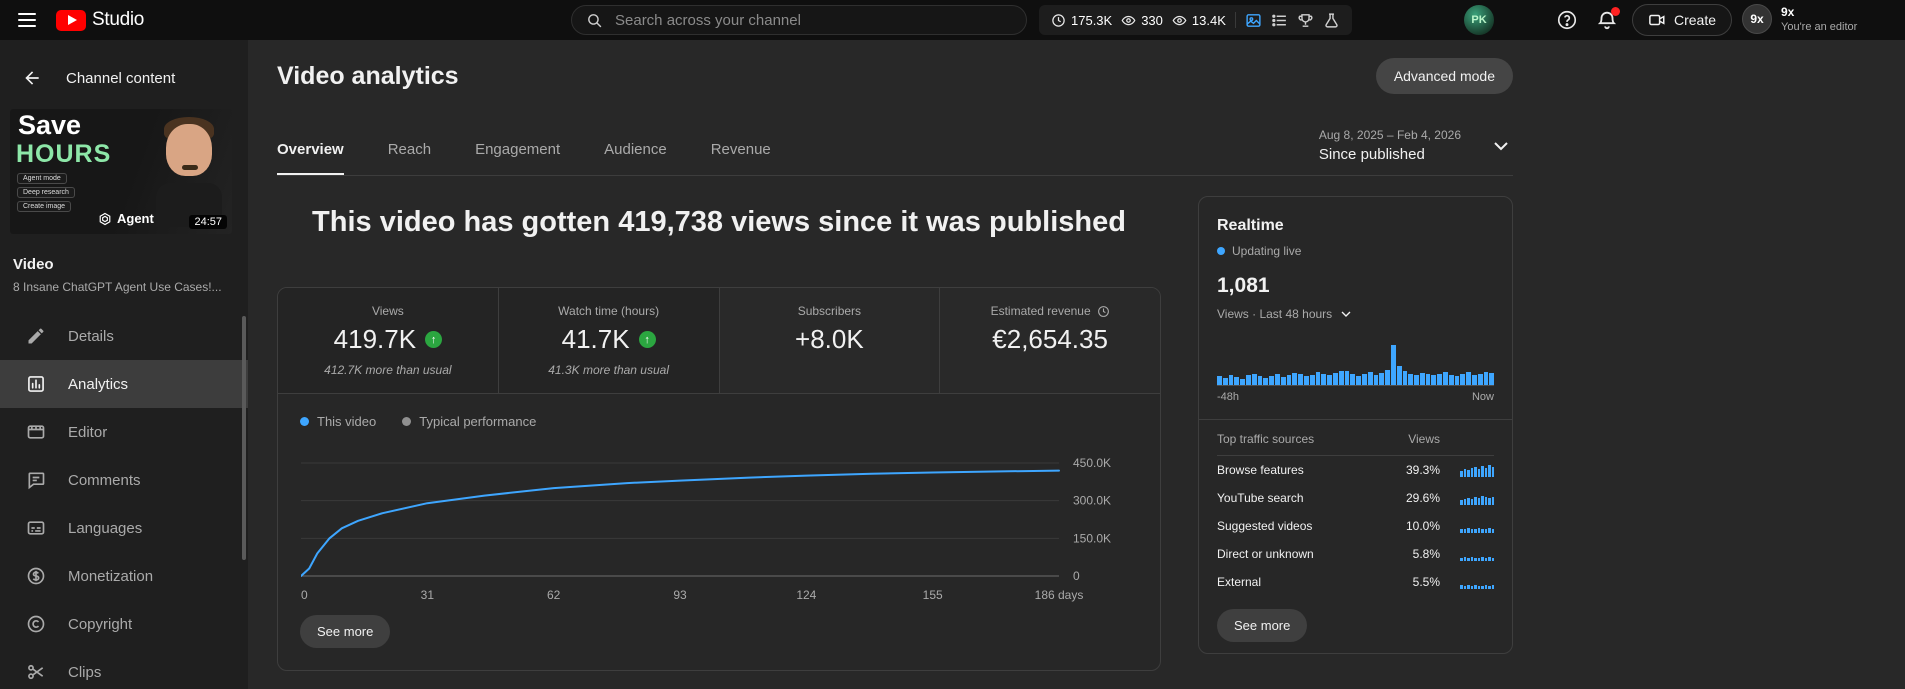 This screenshot has height=689, width=1905. Describe the element at coordinates (304, 595) in the screenshot. I see `svg-text: 0` at that location.